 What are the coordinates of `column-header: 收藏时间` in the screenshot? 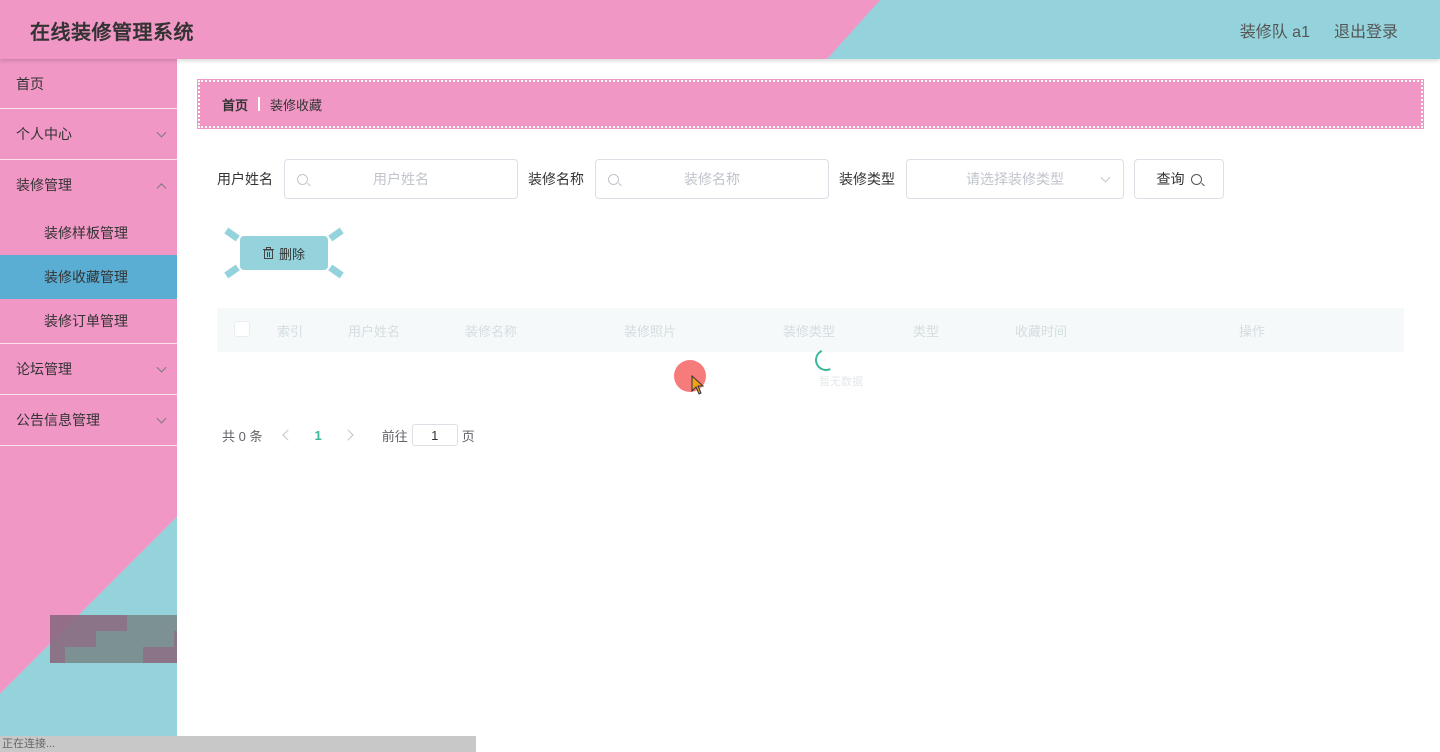 It's located at (1041, 331).